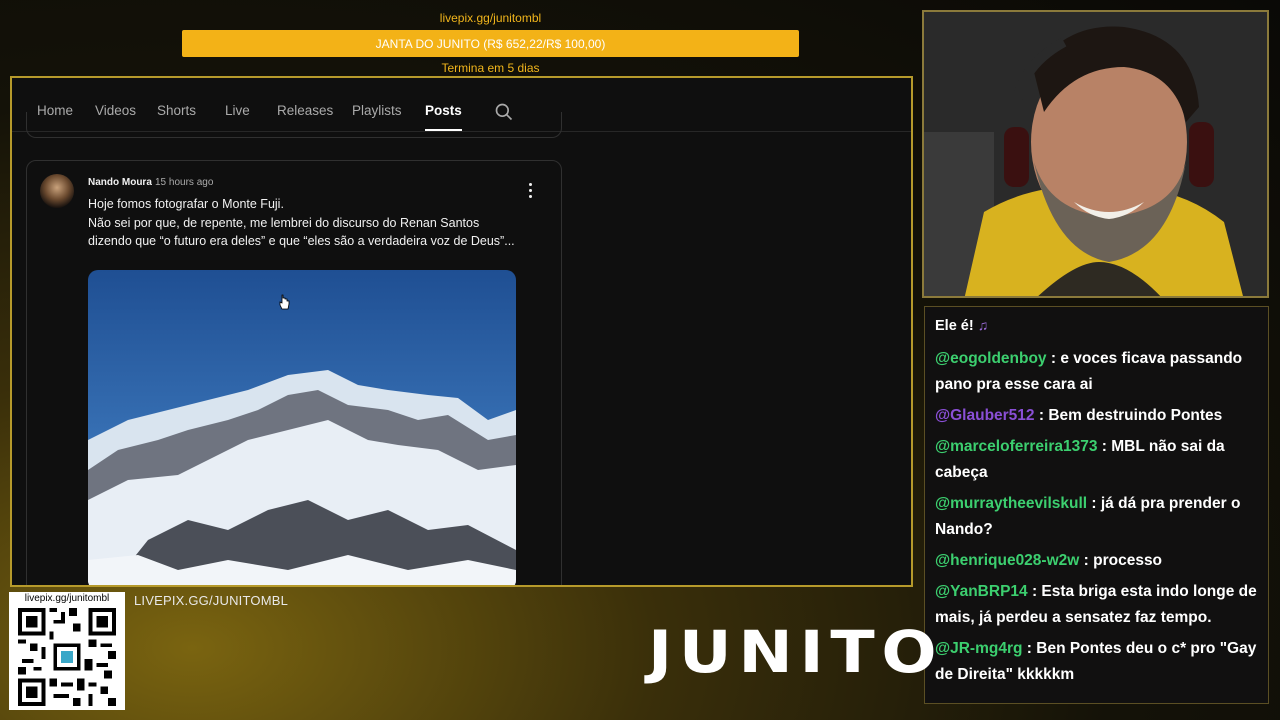 This screenshot has height=720, width=1280. Describe the element at coordinates (796, 652) in the screenshot. I see `junito-logo: JUNITO` at that location.